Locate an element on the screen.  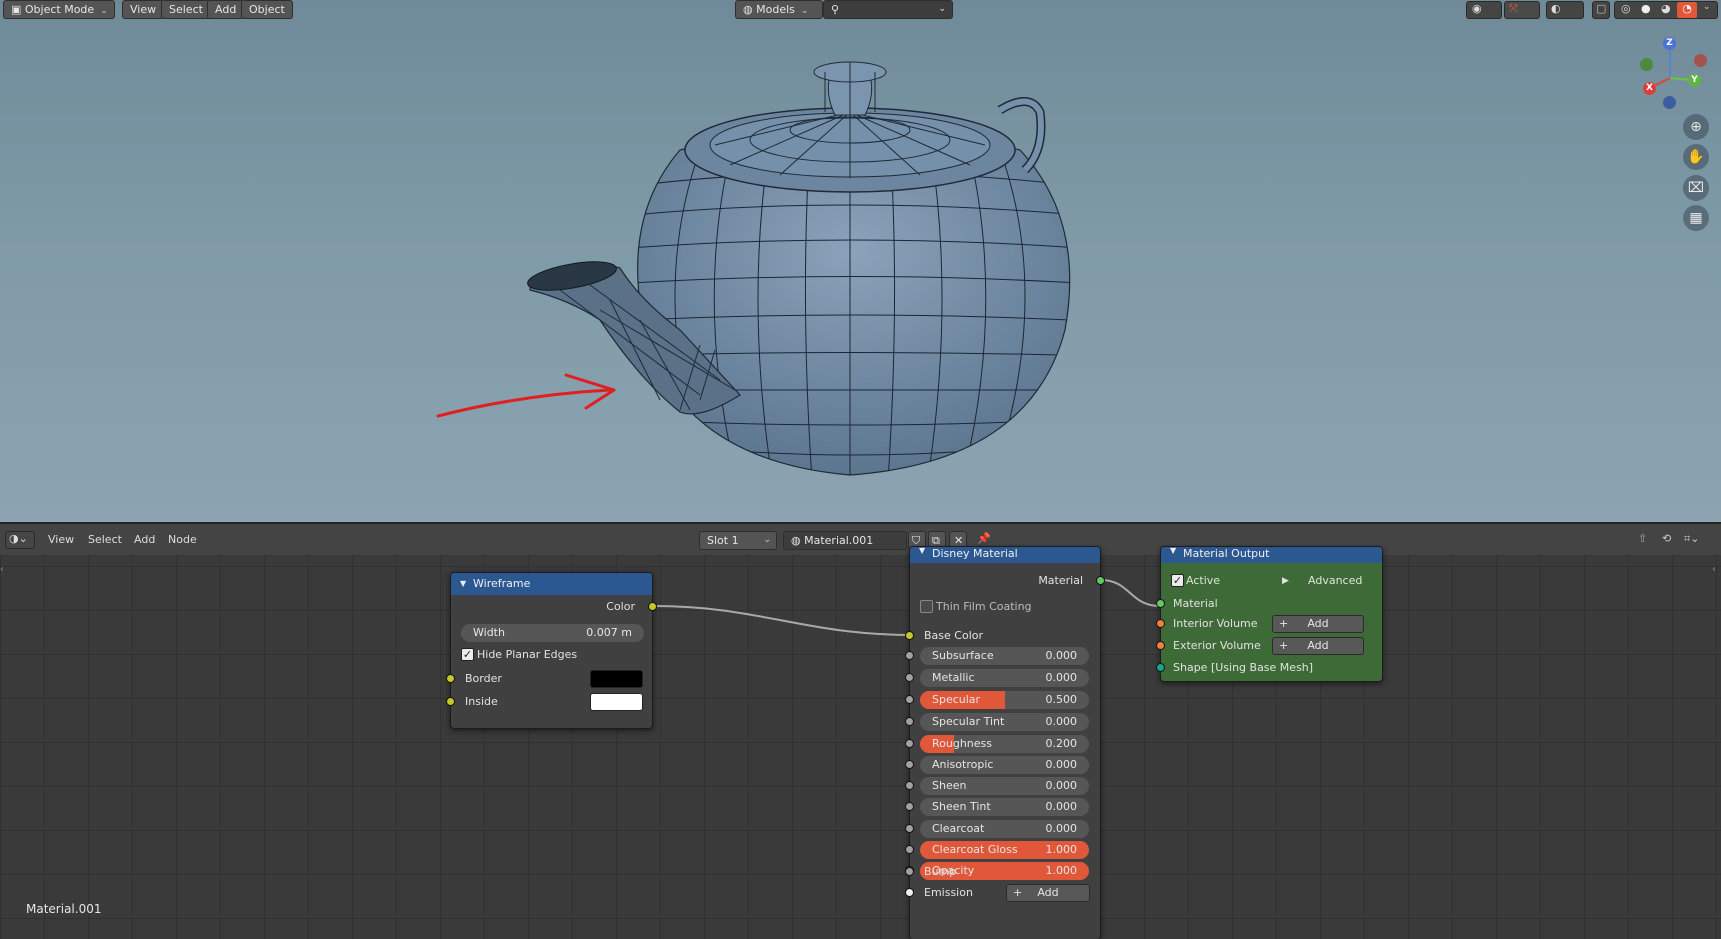
param-label: Roughness is located at coordinates (962, 743).